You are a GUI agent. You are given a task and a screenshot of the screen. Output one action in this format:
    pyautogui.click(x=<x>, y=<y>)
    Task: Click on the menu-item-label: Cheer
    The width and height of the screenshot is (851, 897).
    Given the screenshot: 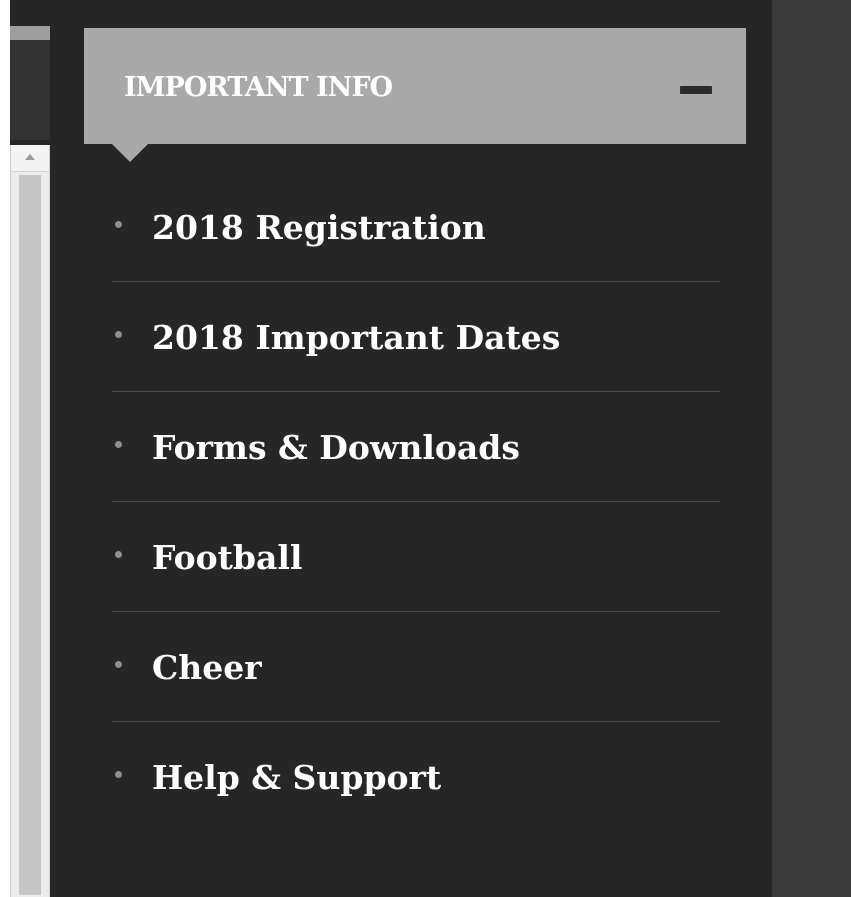 What is the action you would take?
    pyautogui.click(x=207, y=667)
    